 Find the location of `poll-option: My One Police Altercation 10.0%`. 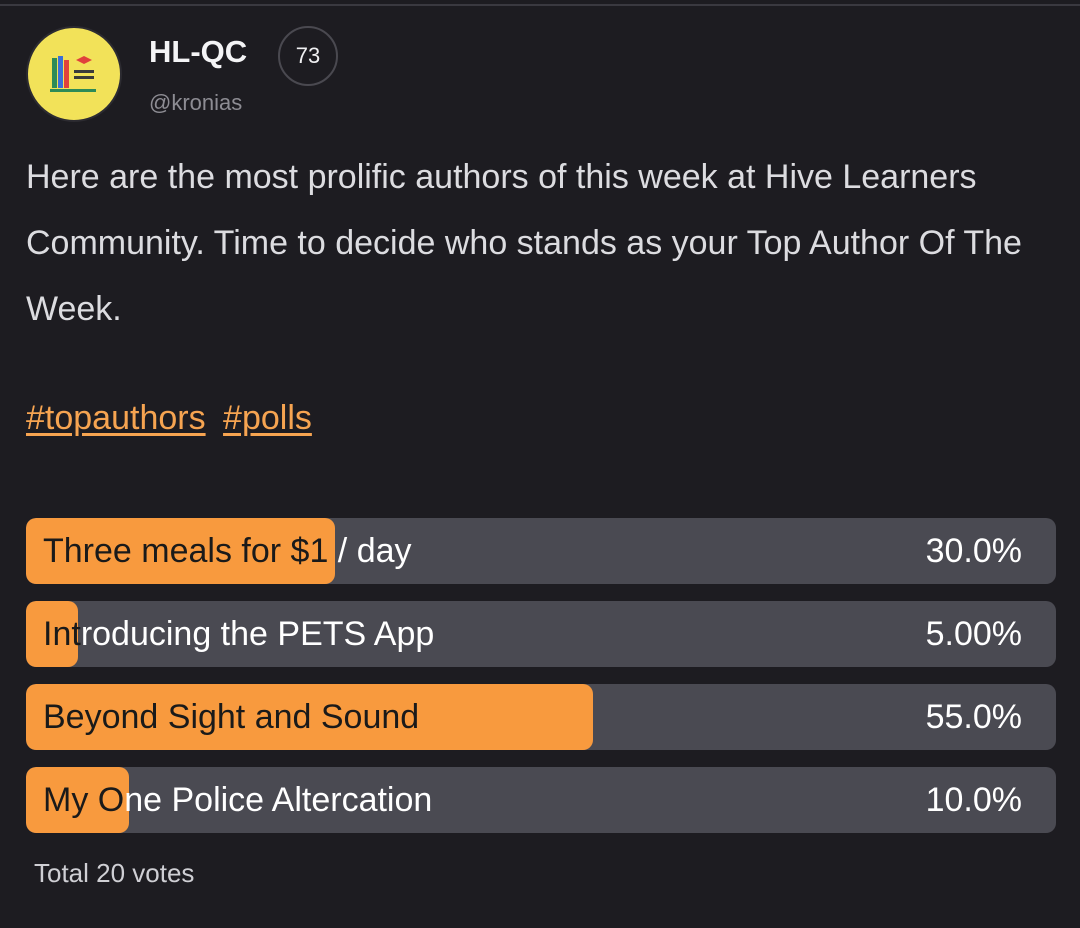

poll-option: My One Police Altercation 10.0% is located at coordinates (541, 800).